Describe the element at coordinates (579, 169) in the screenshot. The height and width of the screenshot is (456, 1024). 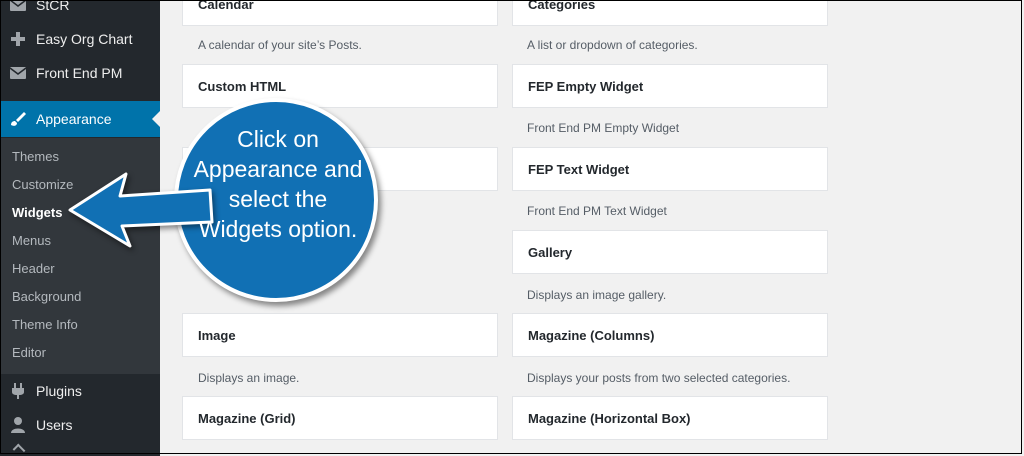
I see `widget-title: FEP Text Widget` at that location.